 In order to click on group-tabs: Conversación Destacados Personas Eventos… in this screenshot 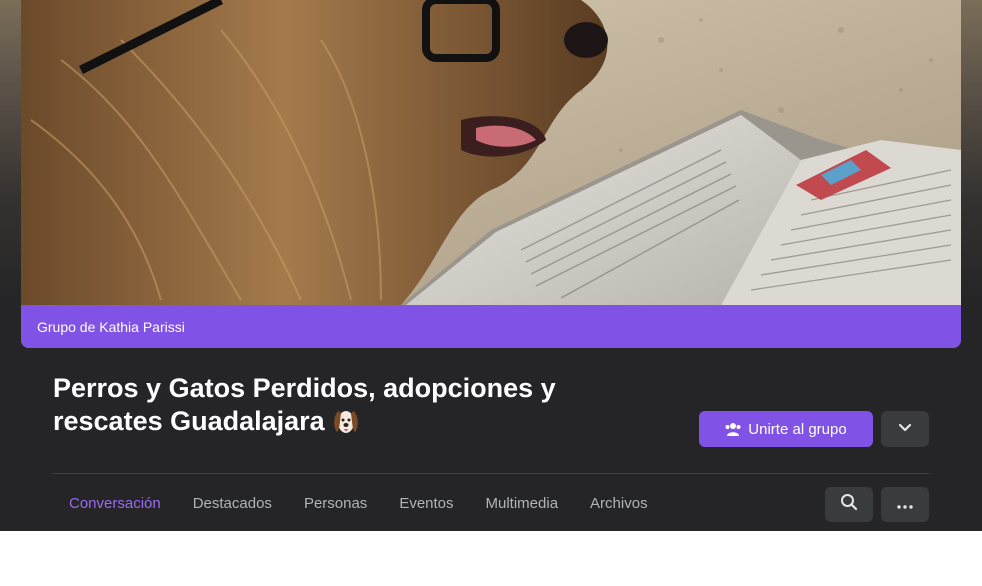, I will do `click(358, 502)`.